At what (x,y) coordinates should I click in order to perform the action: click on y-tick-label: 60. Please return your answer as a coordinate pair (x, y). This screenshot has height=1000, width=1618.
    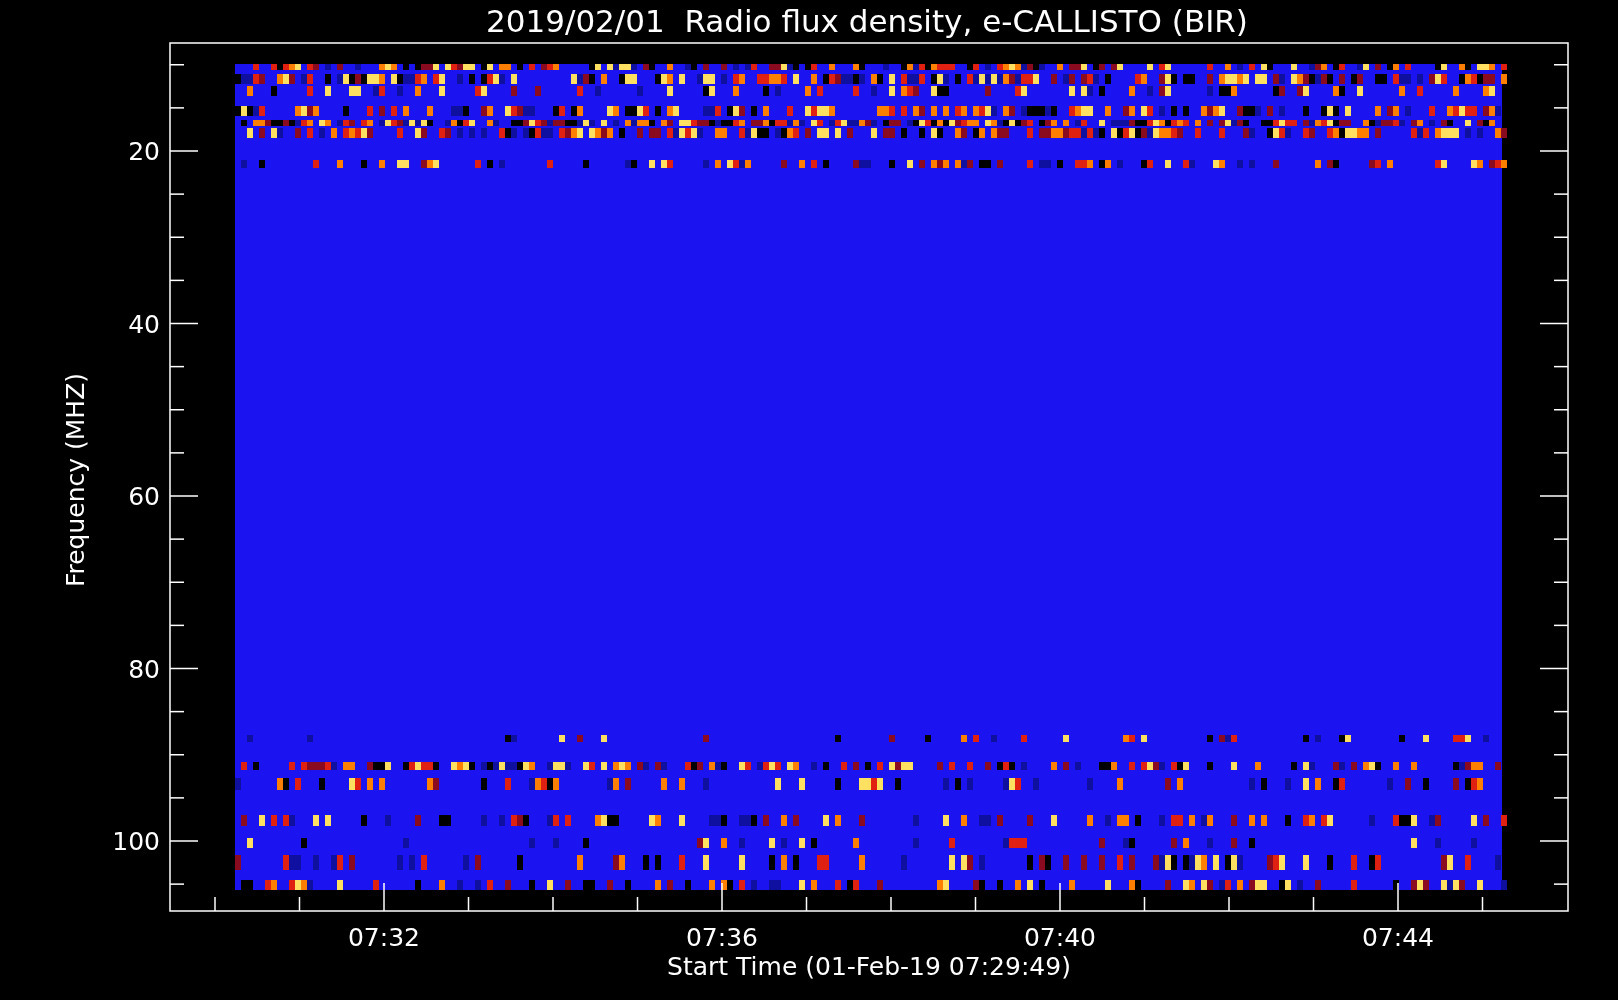
    Looking at the image, I should click on (144, 496).